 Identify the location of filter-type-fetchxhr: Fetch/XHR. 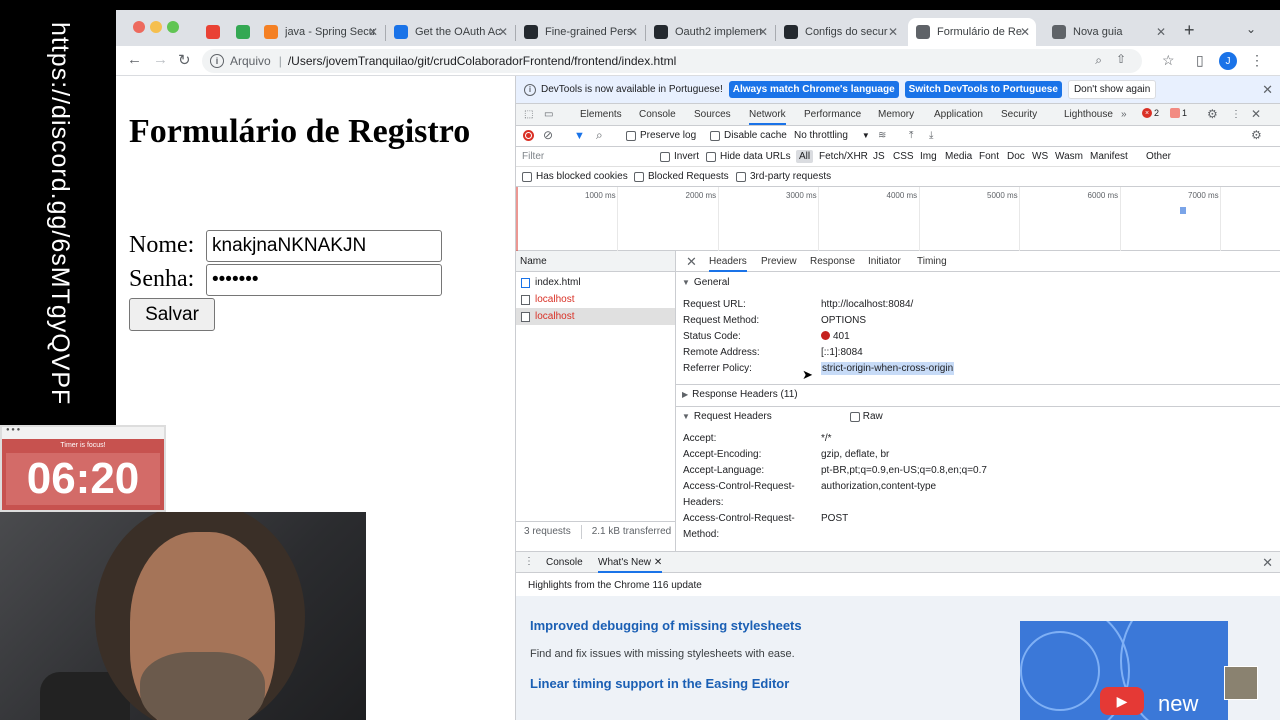
(843, 156).